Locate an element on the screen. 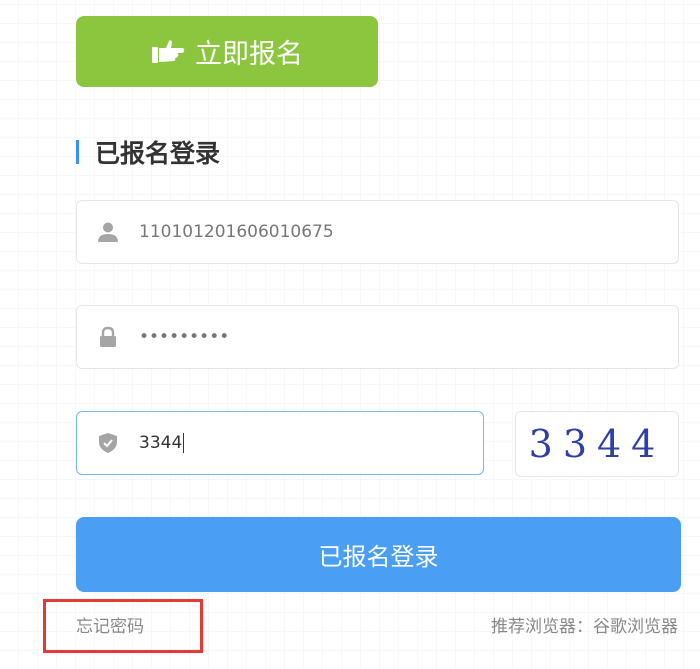 This screenshot has width=700, height=669. lock-icon is located at coordinates (108, 337).